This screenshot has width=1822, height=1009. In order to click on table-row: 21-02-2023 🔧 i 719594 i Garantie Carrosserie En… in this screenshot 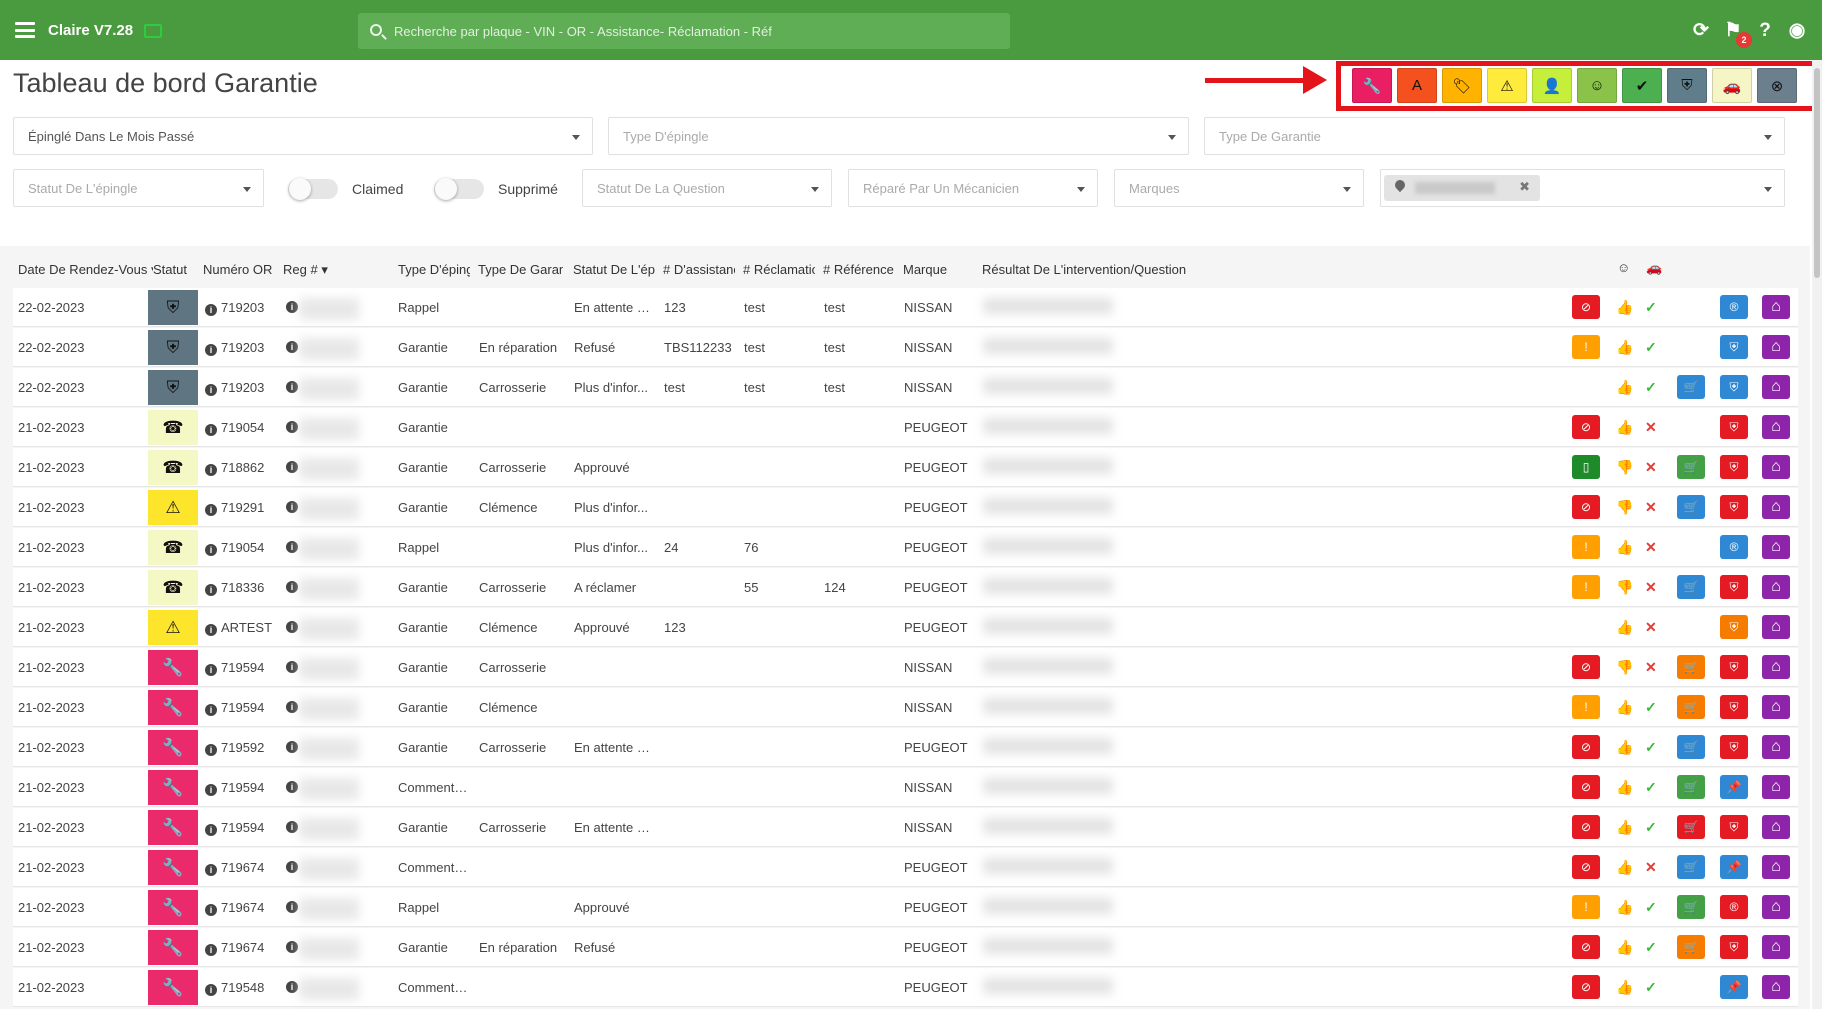, I will do `click(905, 827)`.